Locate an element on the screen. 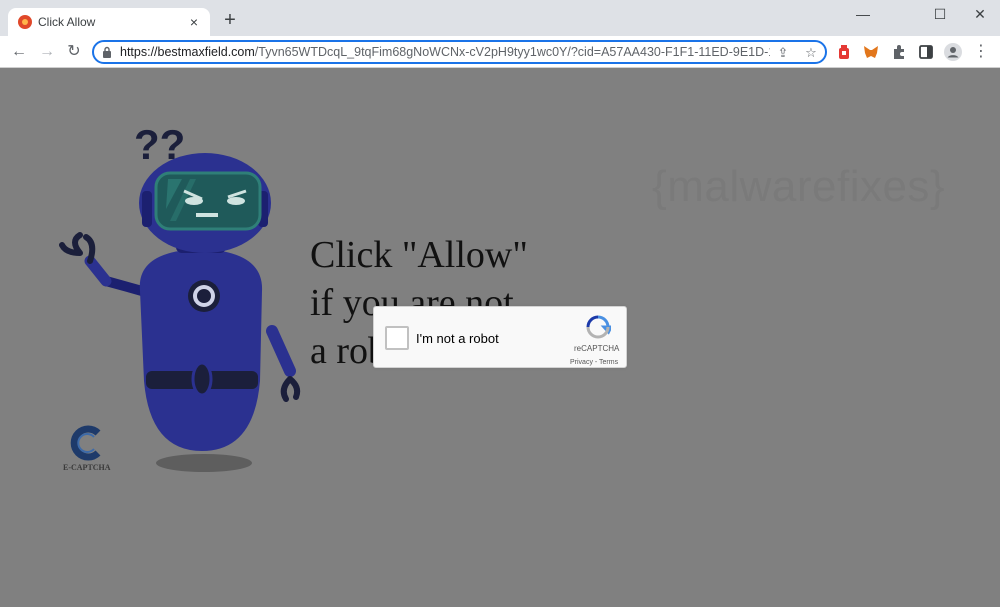 This screenshot has height=607, width=1000. new-tab-button: + is located at coordinates (230, 20).